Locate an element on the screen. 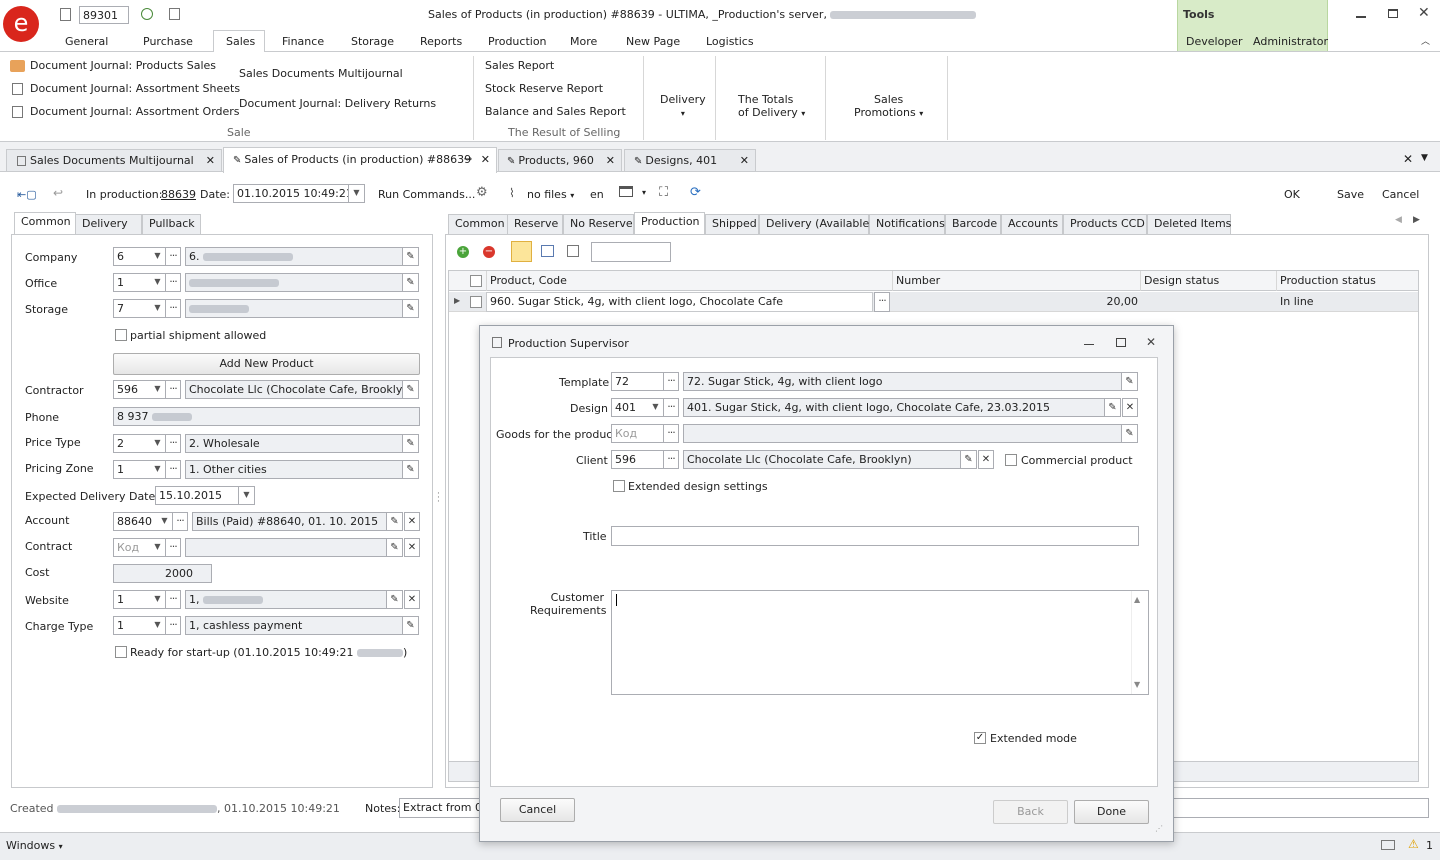 The height and width of the screenshot is (860, 1440). ribbon-delivery-returns: Document Journal: Delivery Returns is located at coordinates (337, 103).